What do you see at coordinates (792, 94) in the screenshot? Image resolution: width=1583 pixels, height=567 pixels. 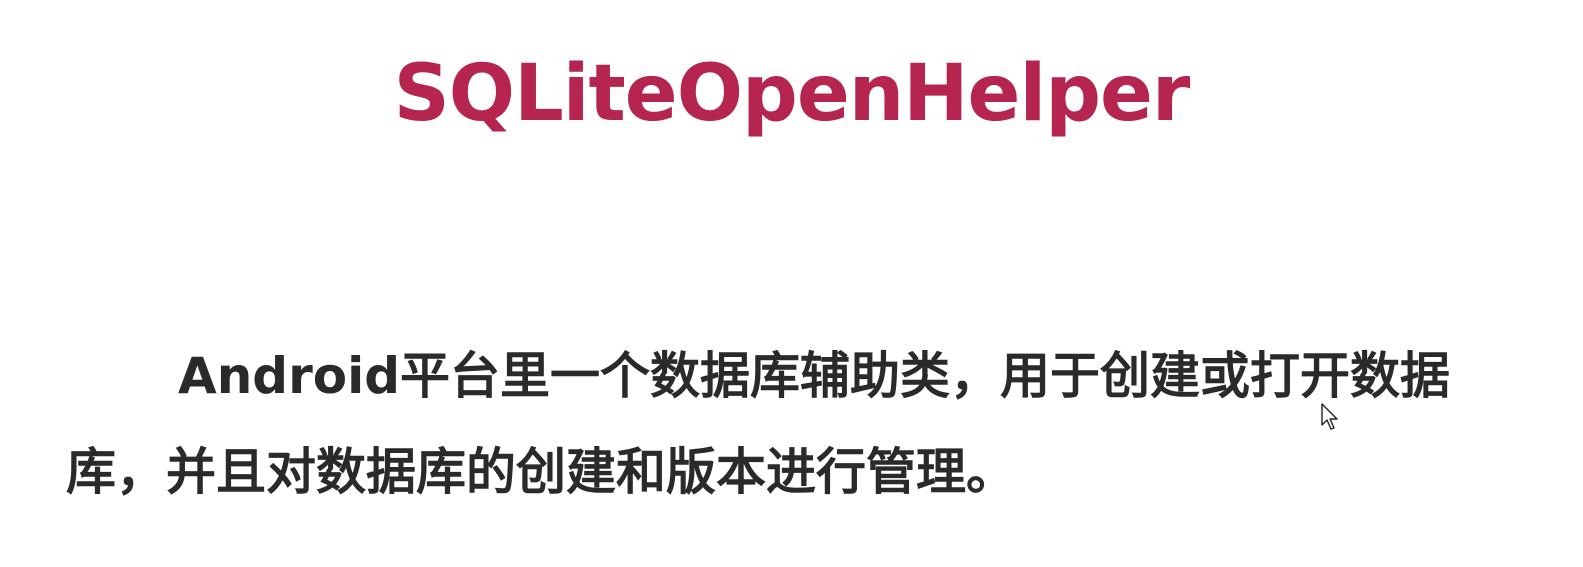 I see `slide-title: SQLiteOpenHelper` at bounding box center [792, 94].